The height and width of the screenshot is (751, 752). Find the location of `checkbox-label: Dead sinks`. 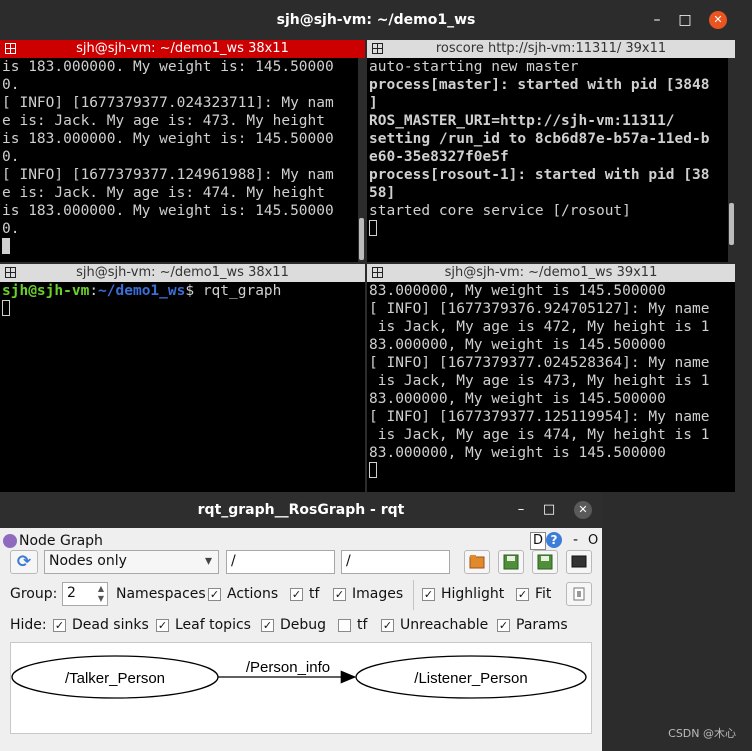

checkbox-label: Dead sinks is located at coordinates (110, 625).